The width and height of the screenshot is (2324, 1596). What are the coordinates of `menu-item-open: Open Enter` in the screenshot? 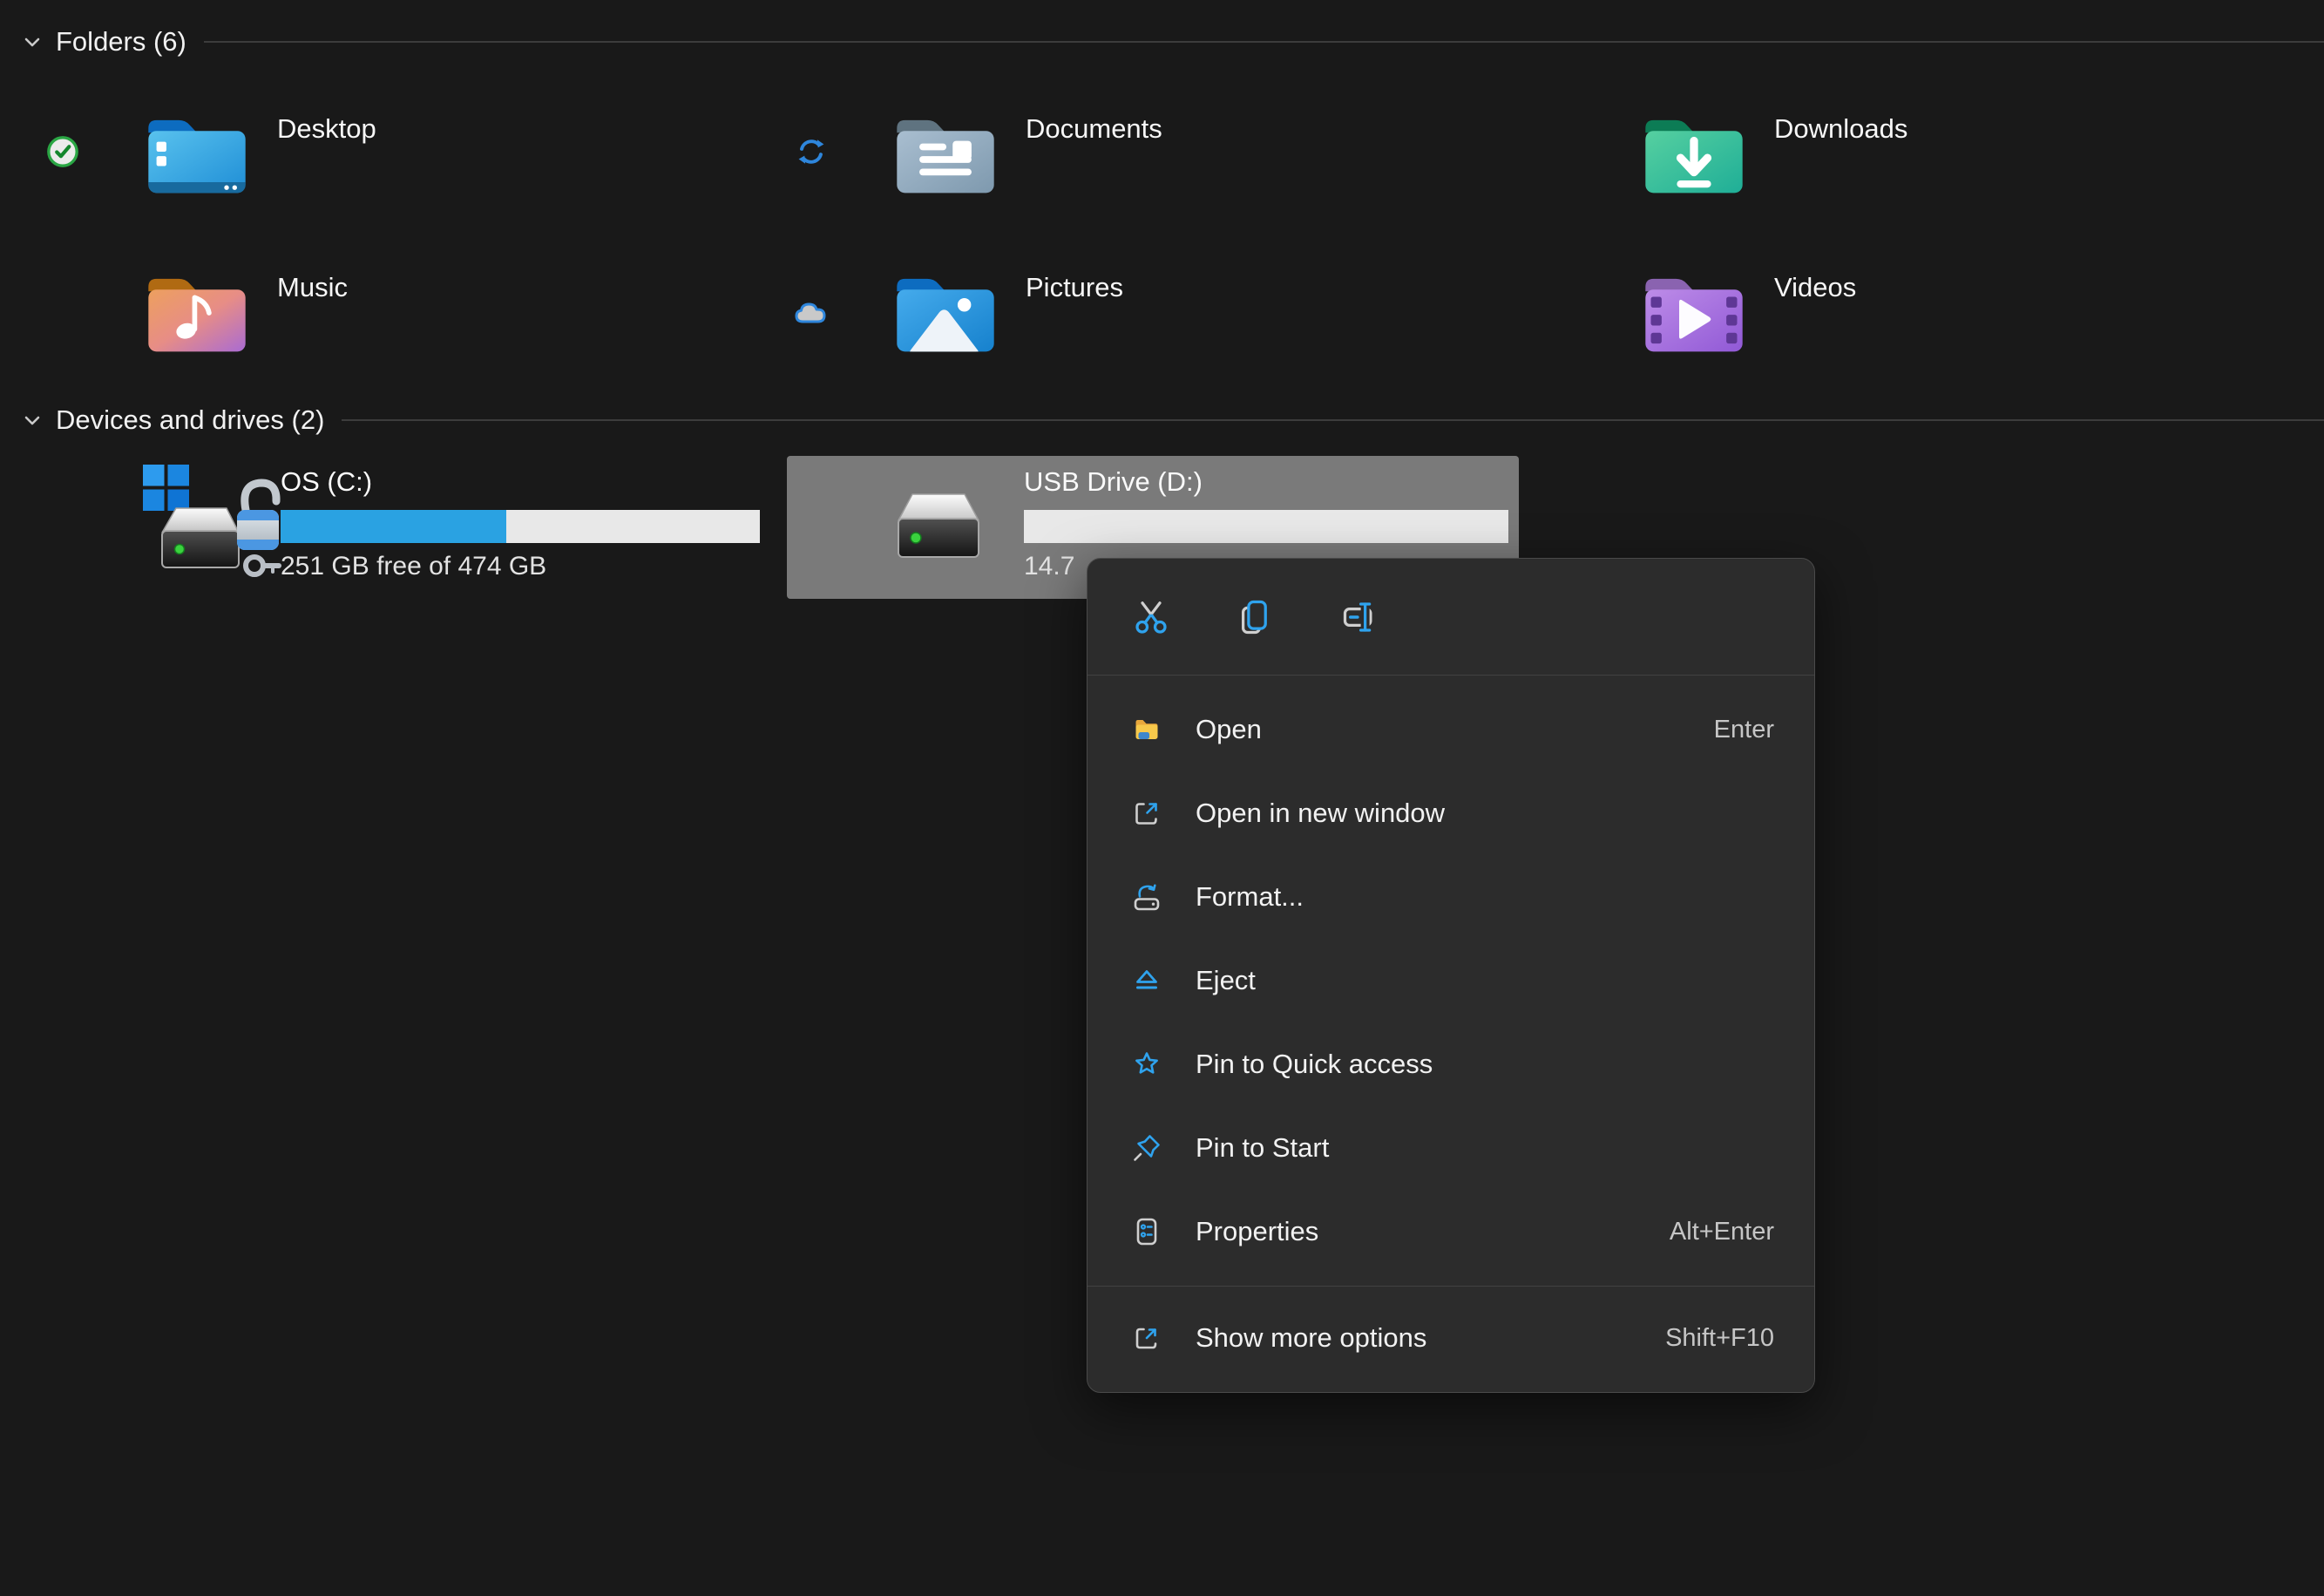 It's located at (1451, 729).